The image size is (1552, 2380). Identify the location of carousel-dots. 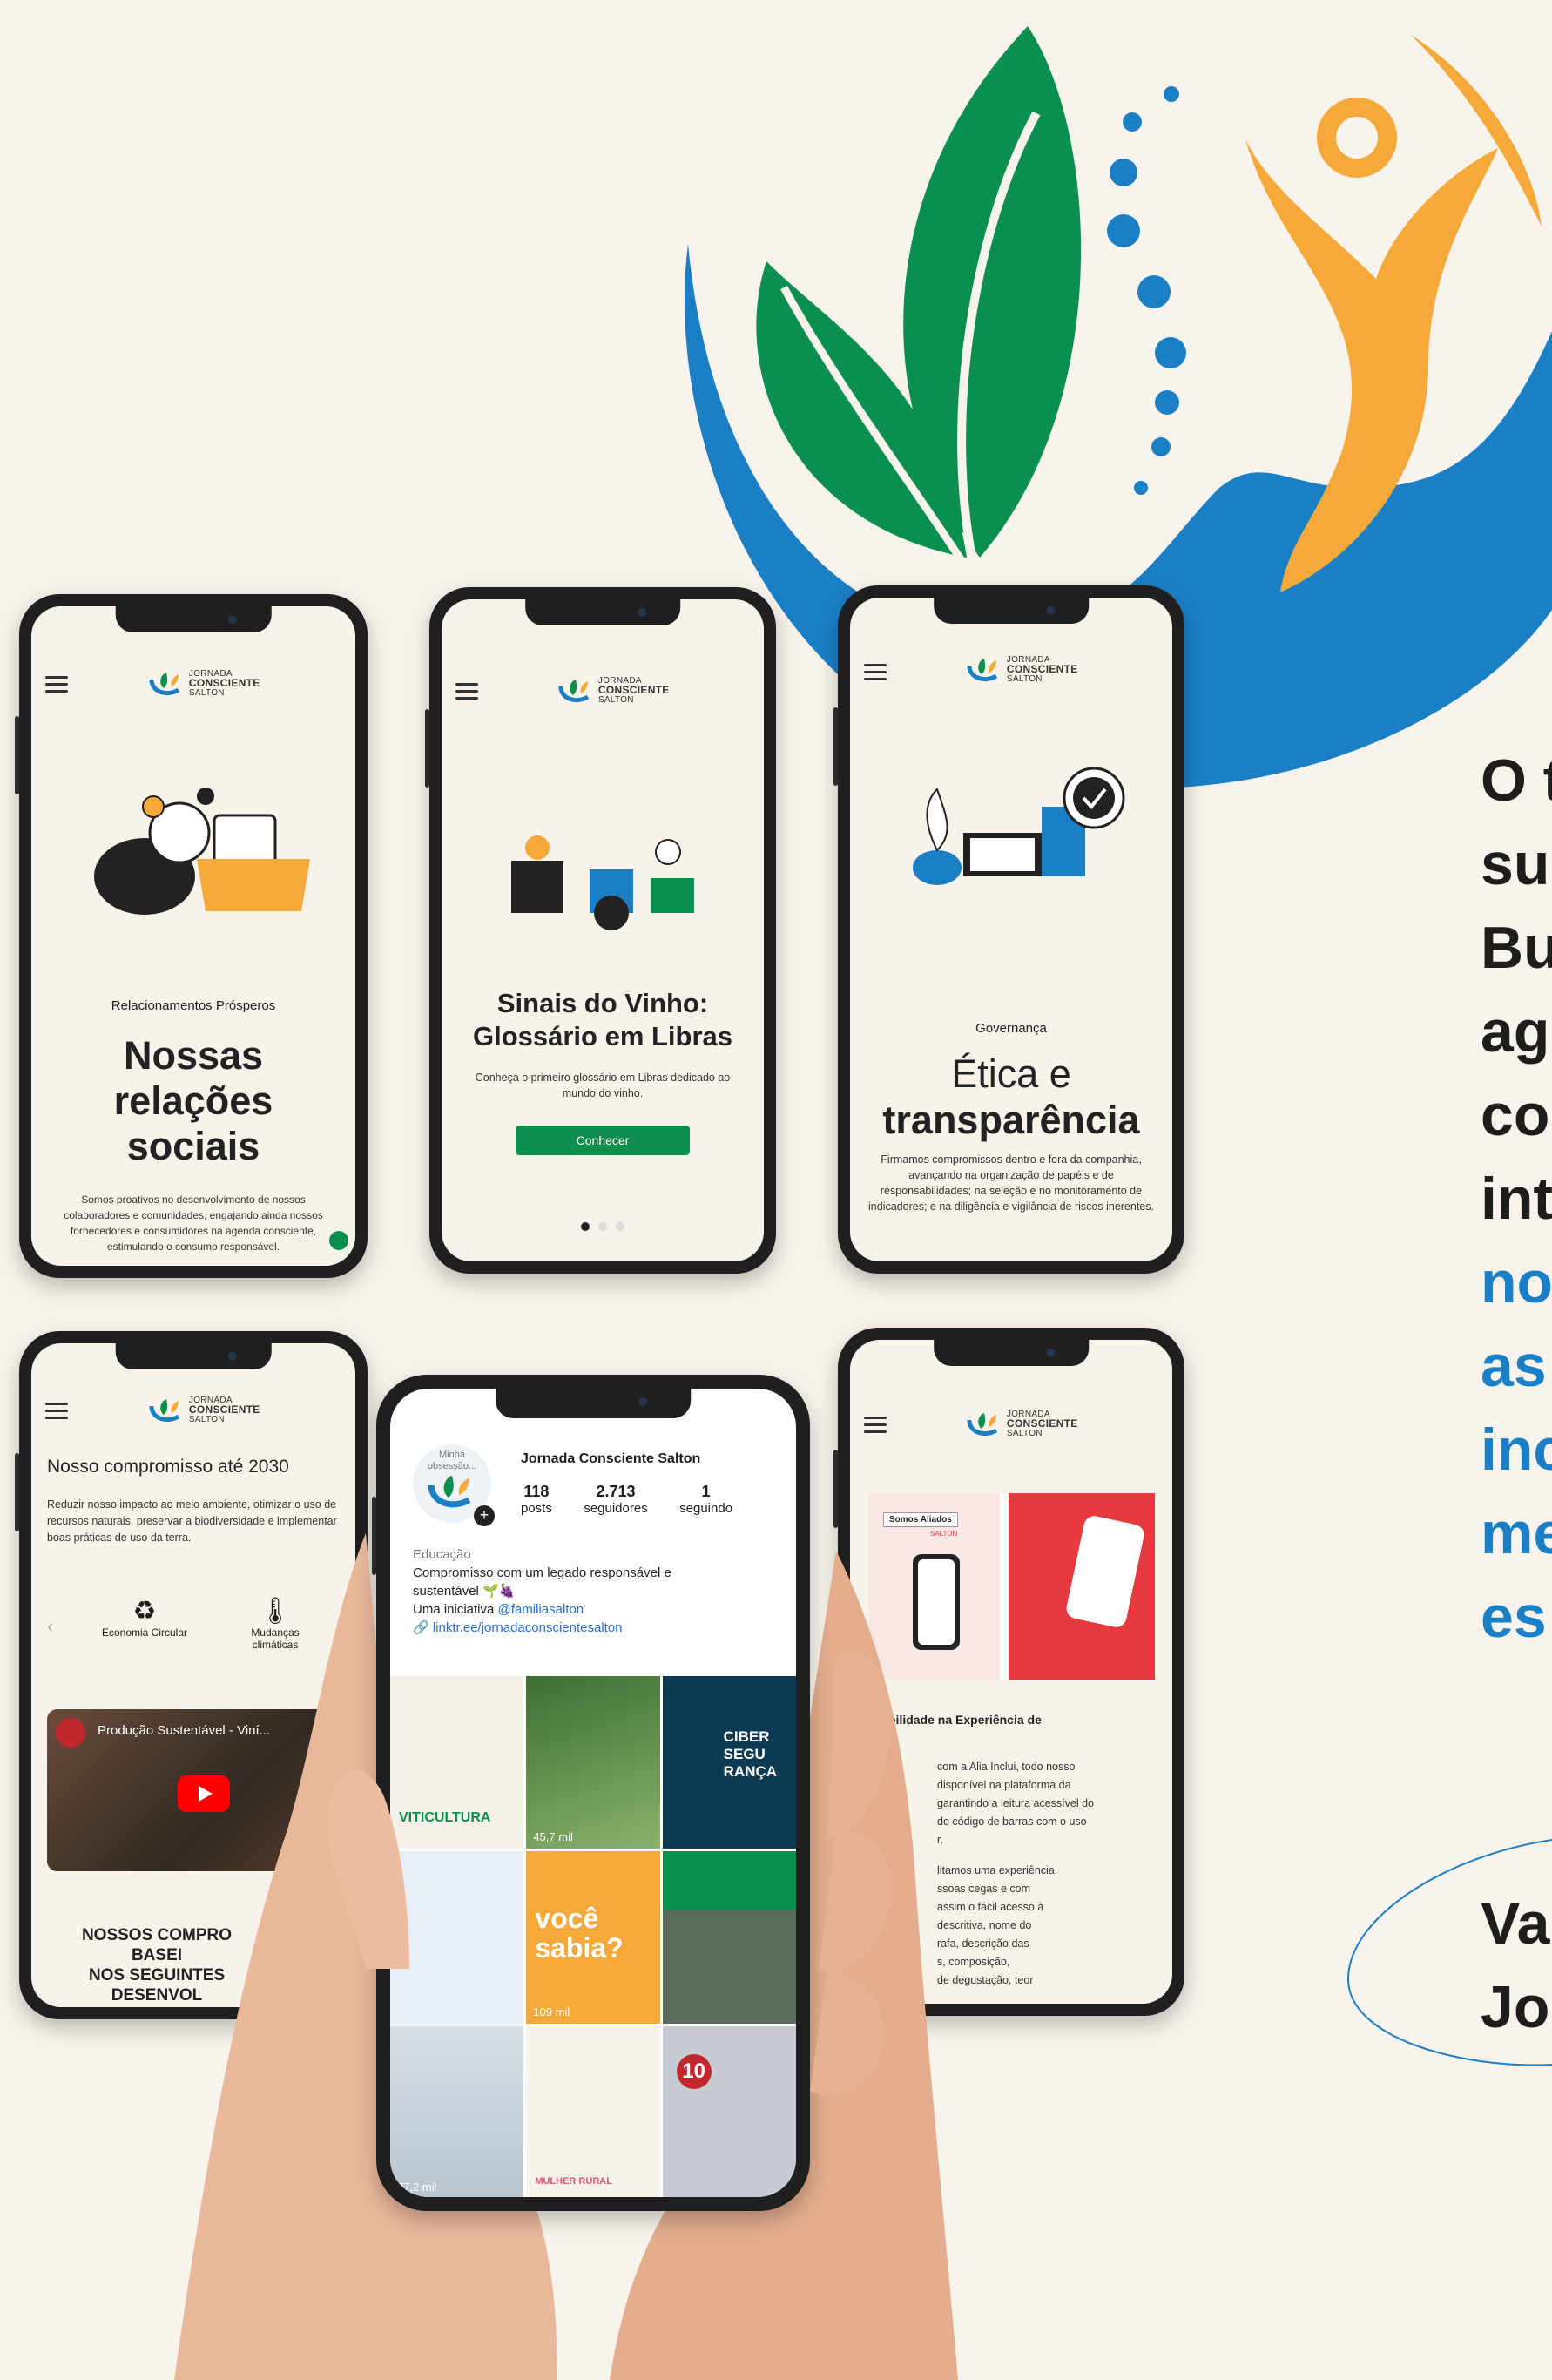
(603, 1227).